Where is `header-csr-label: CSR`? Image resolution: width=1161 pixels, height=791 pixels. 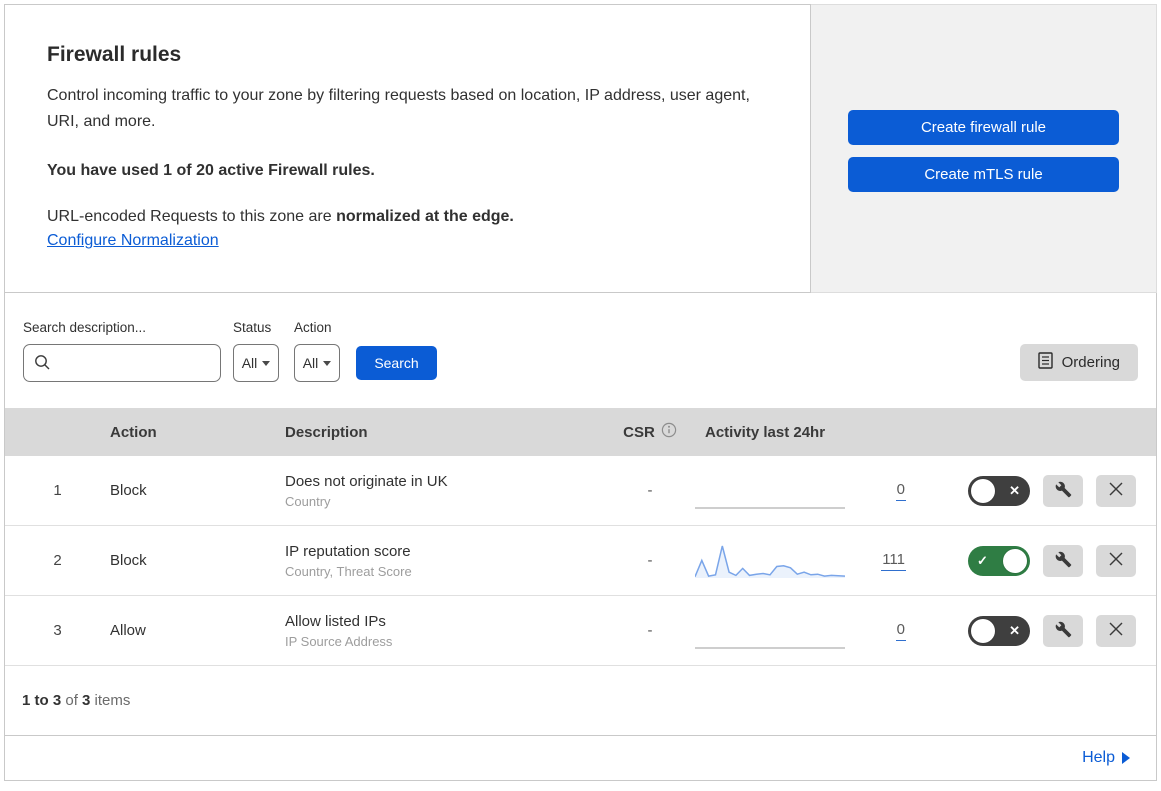
header-csr-label: CSR is located at coordinates (639, 432).